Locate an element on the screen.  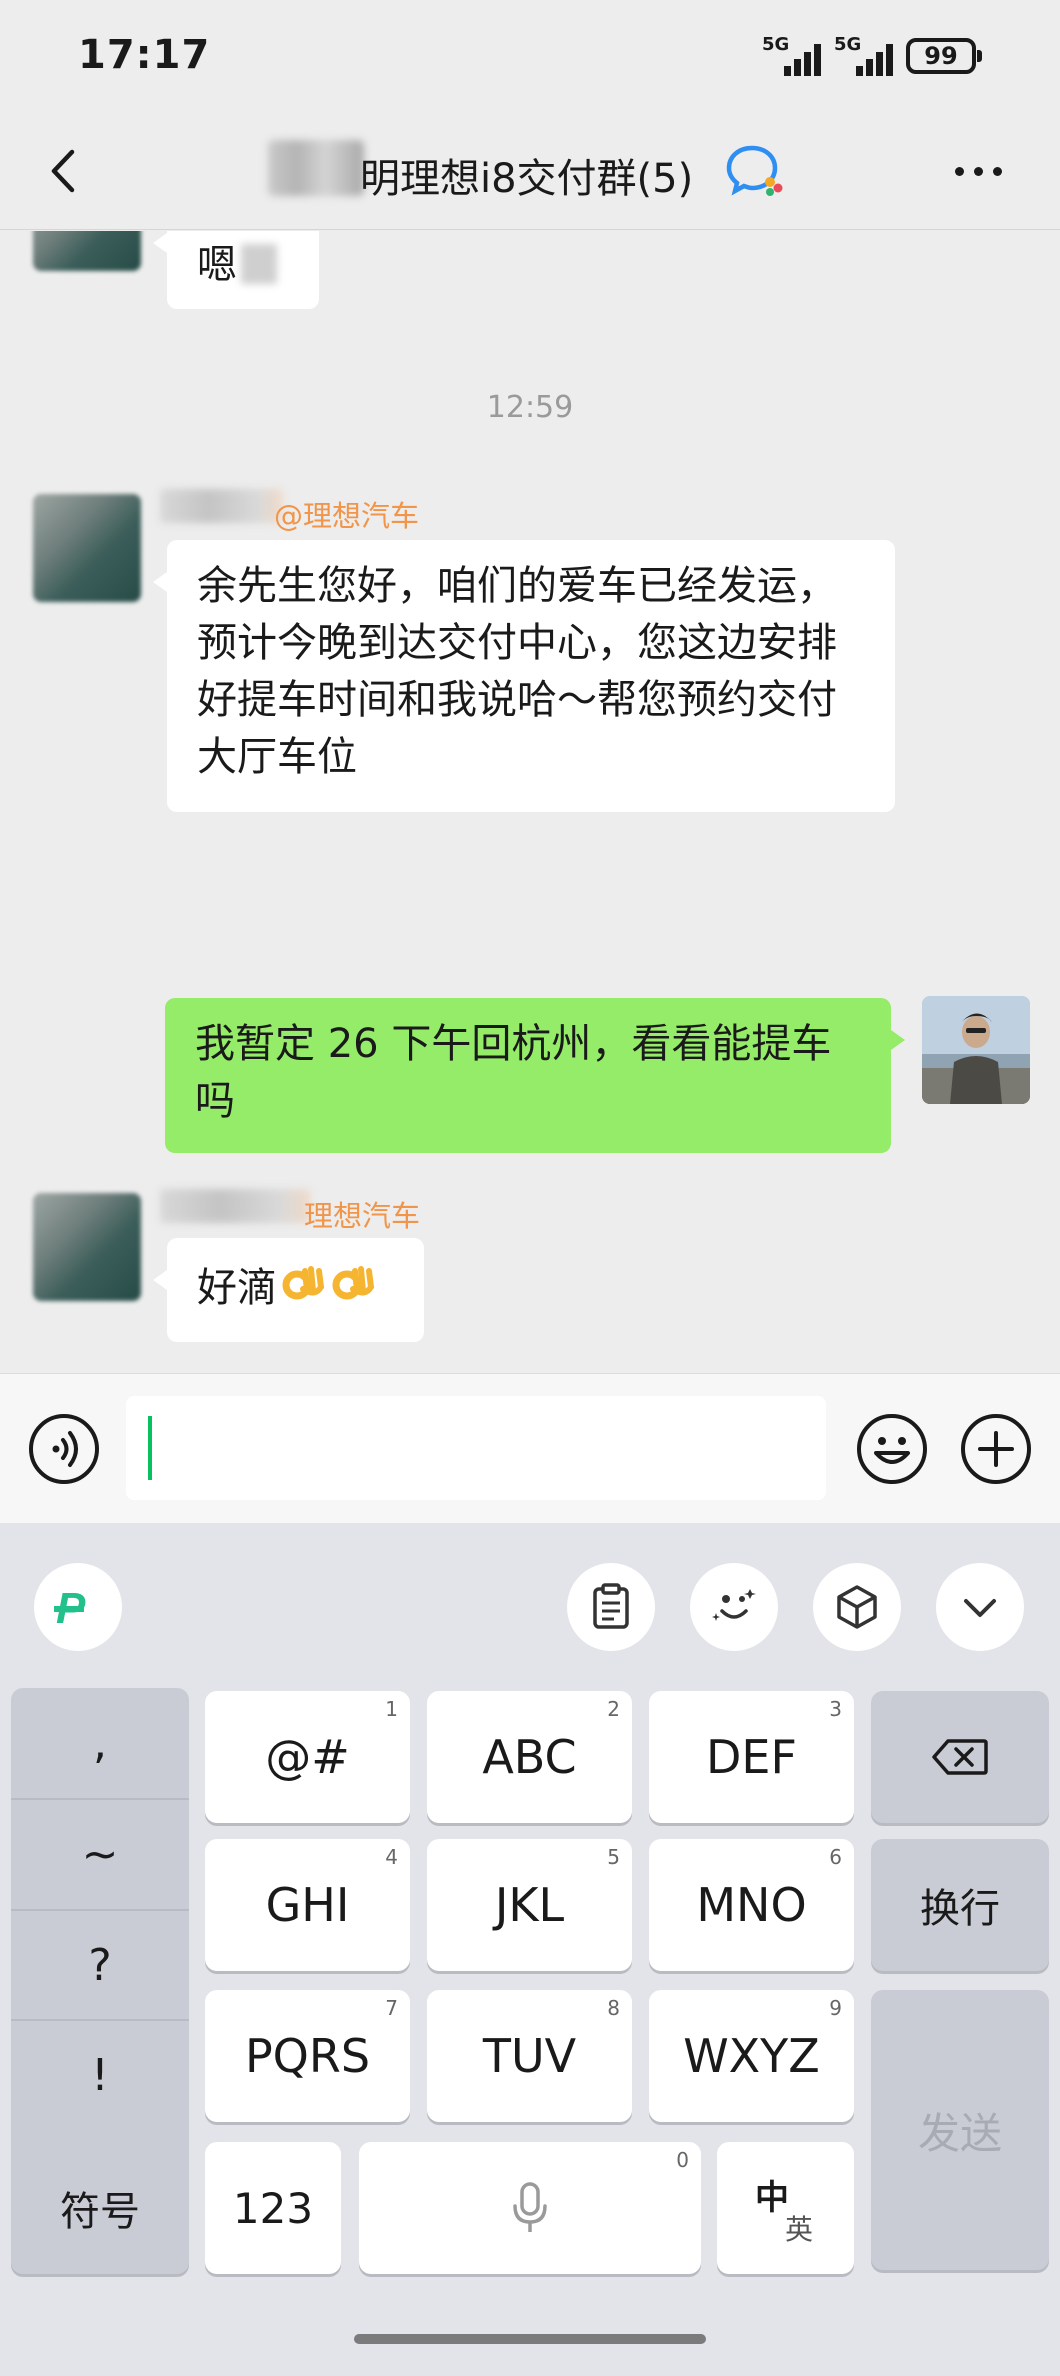
key-6: MNO 6 is located at coordinates (751, 1905).